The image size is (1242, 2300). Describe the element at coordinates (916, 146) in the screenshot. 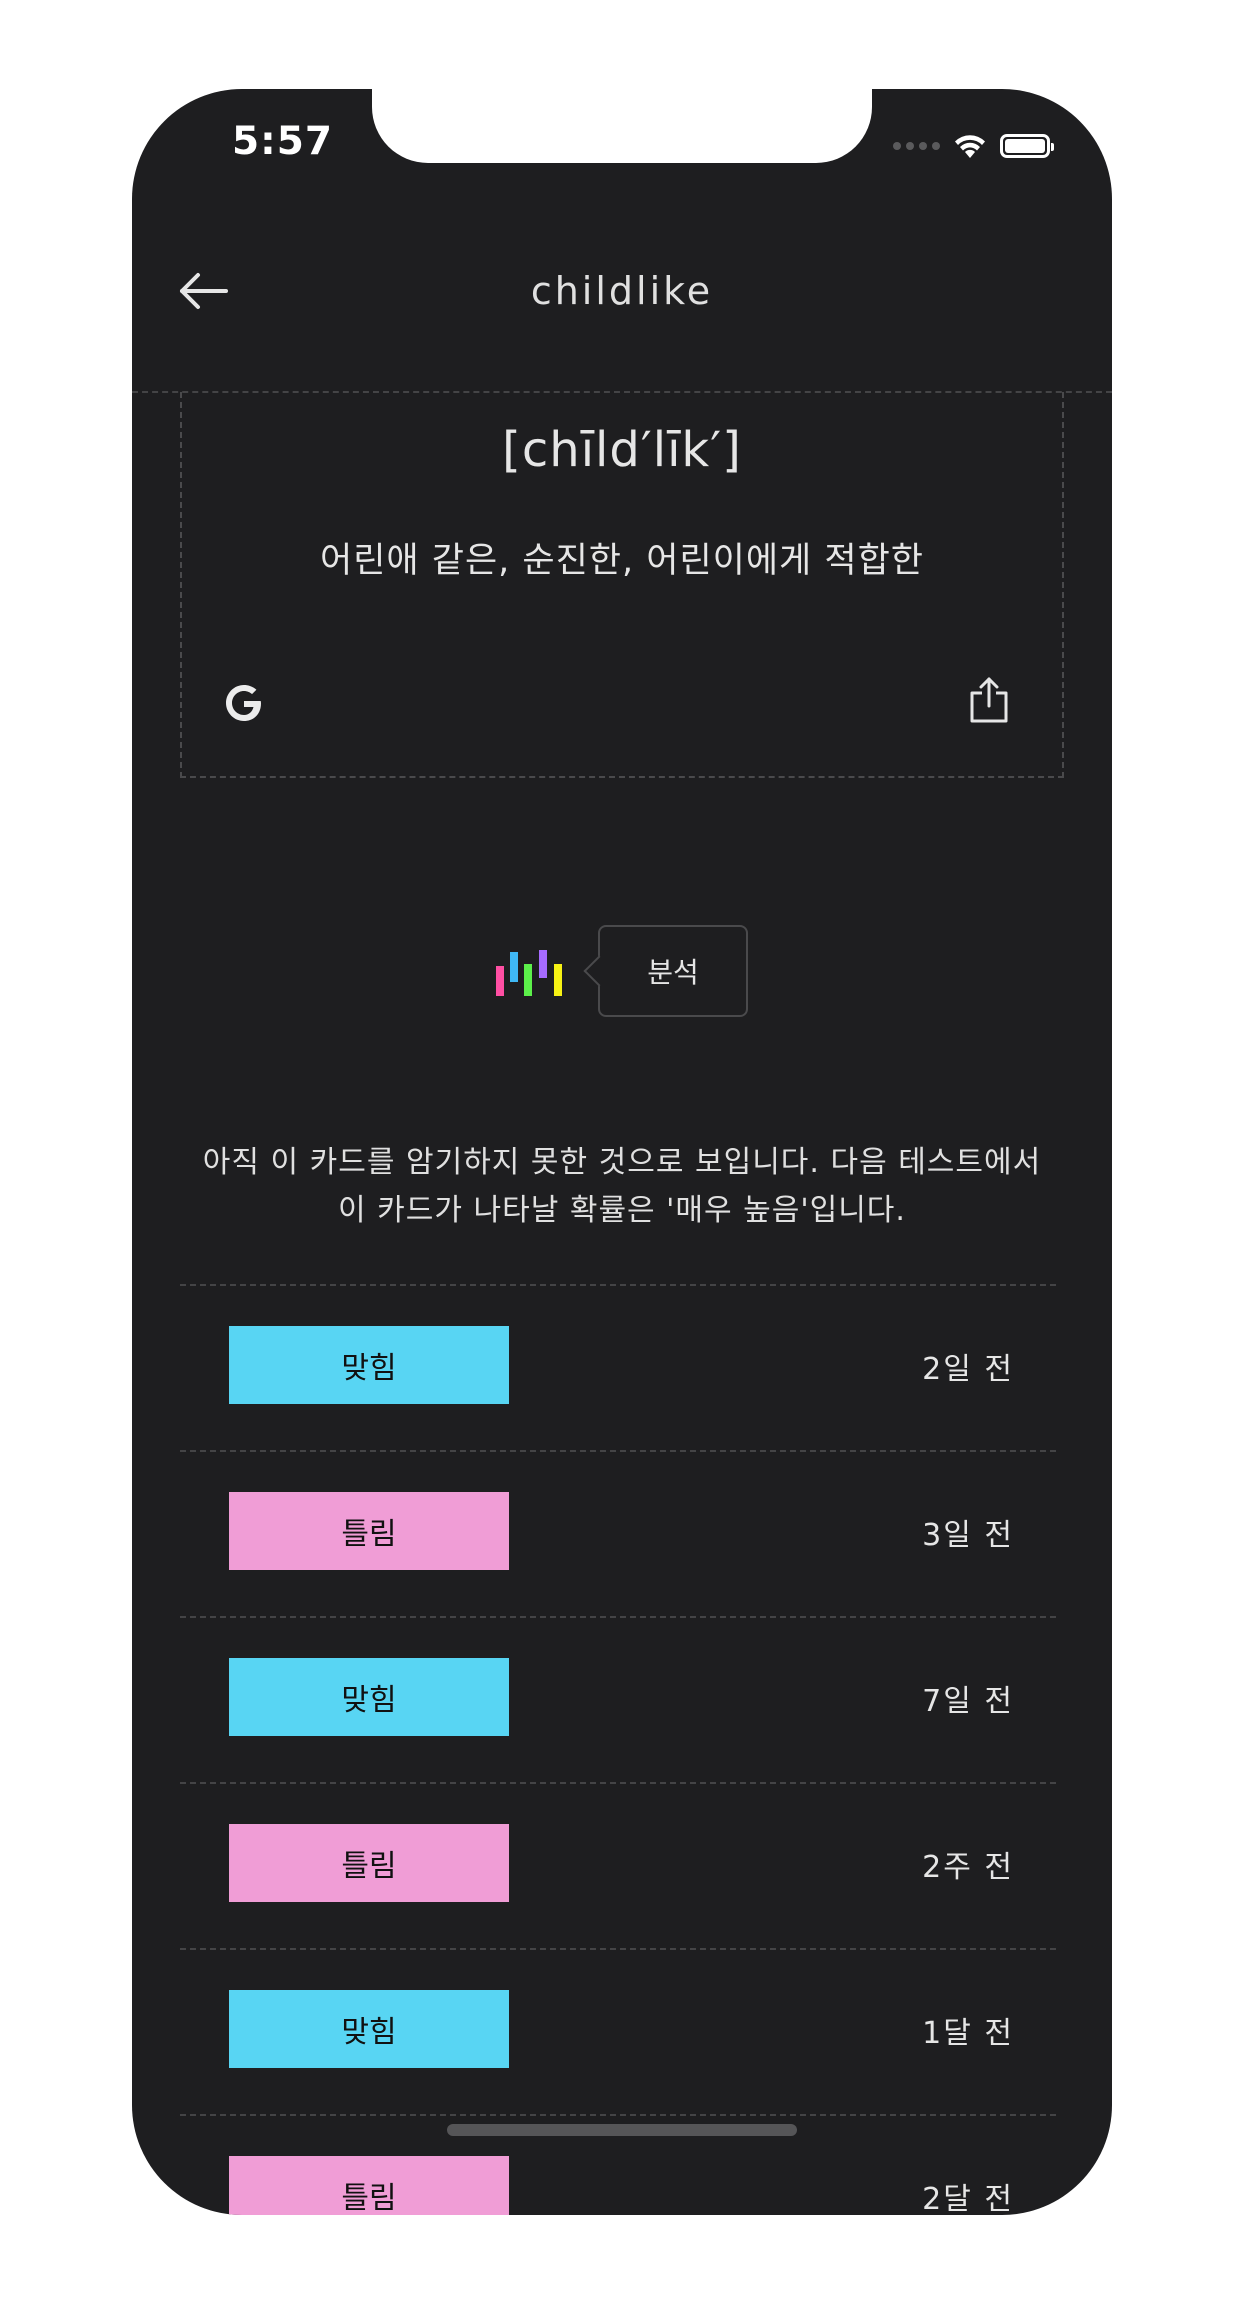

I see `cellular-signal-icon` at that location.